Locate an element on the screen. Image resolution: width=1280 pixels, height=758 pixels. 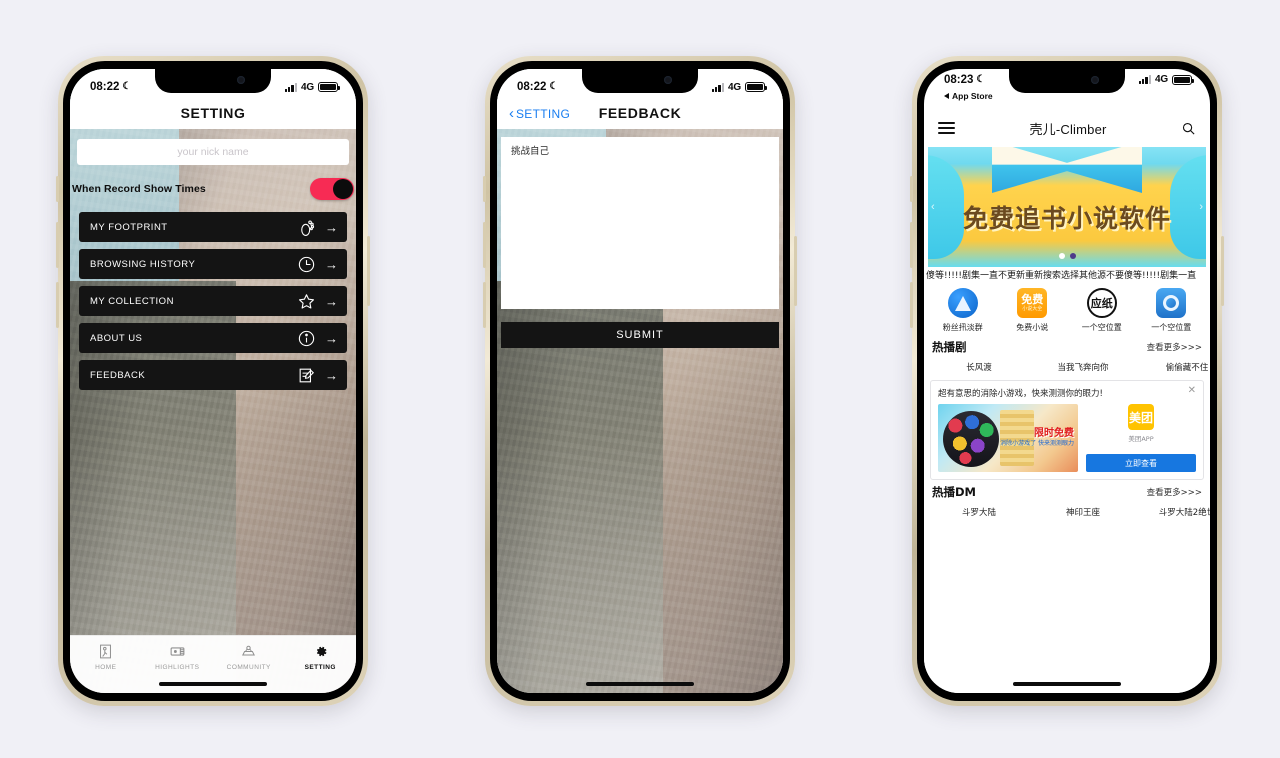
edit-note-icon is located at coordinates (307, 375).